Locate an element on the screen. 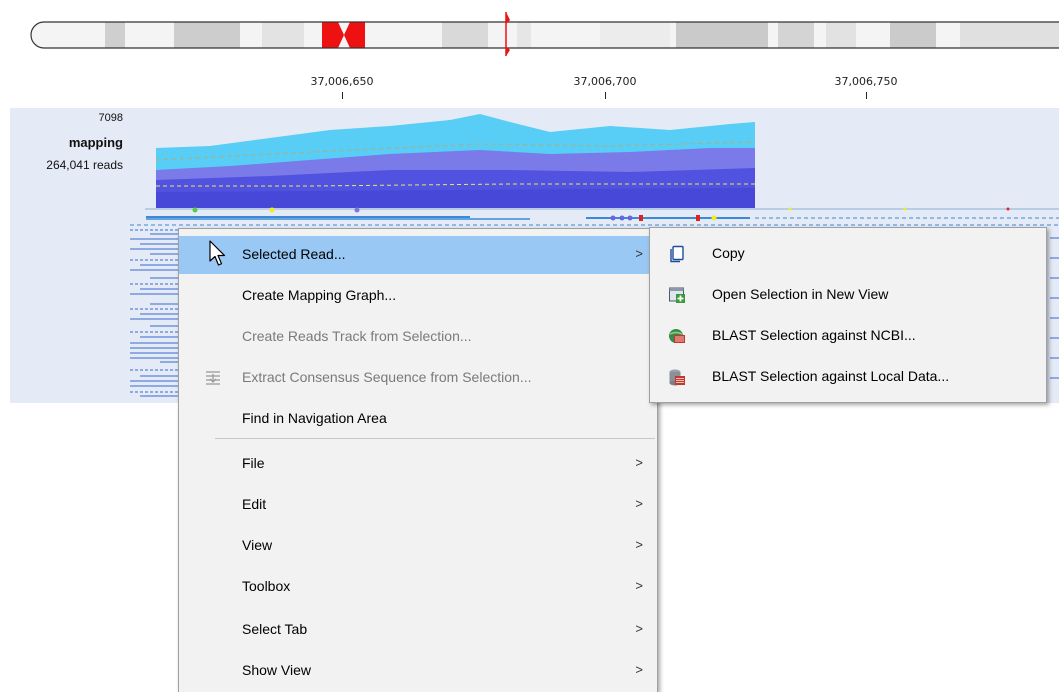 The image size is (1059, 692). menu-item-view: View > is located at coordinates (418, 546).